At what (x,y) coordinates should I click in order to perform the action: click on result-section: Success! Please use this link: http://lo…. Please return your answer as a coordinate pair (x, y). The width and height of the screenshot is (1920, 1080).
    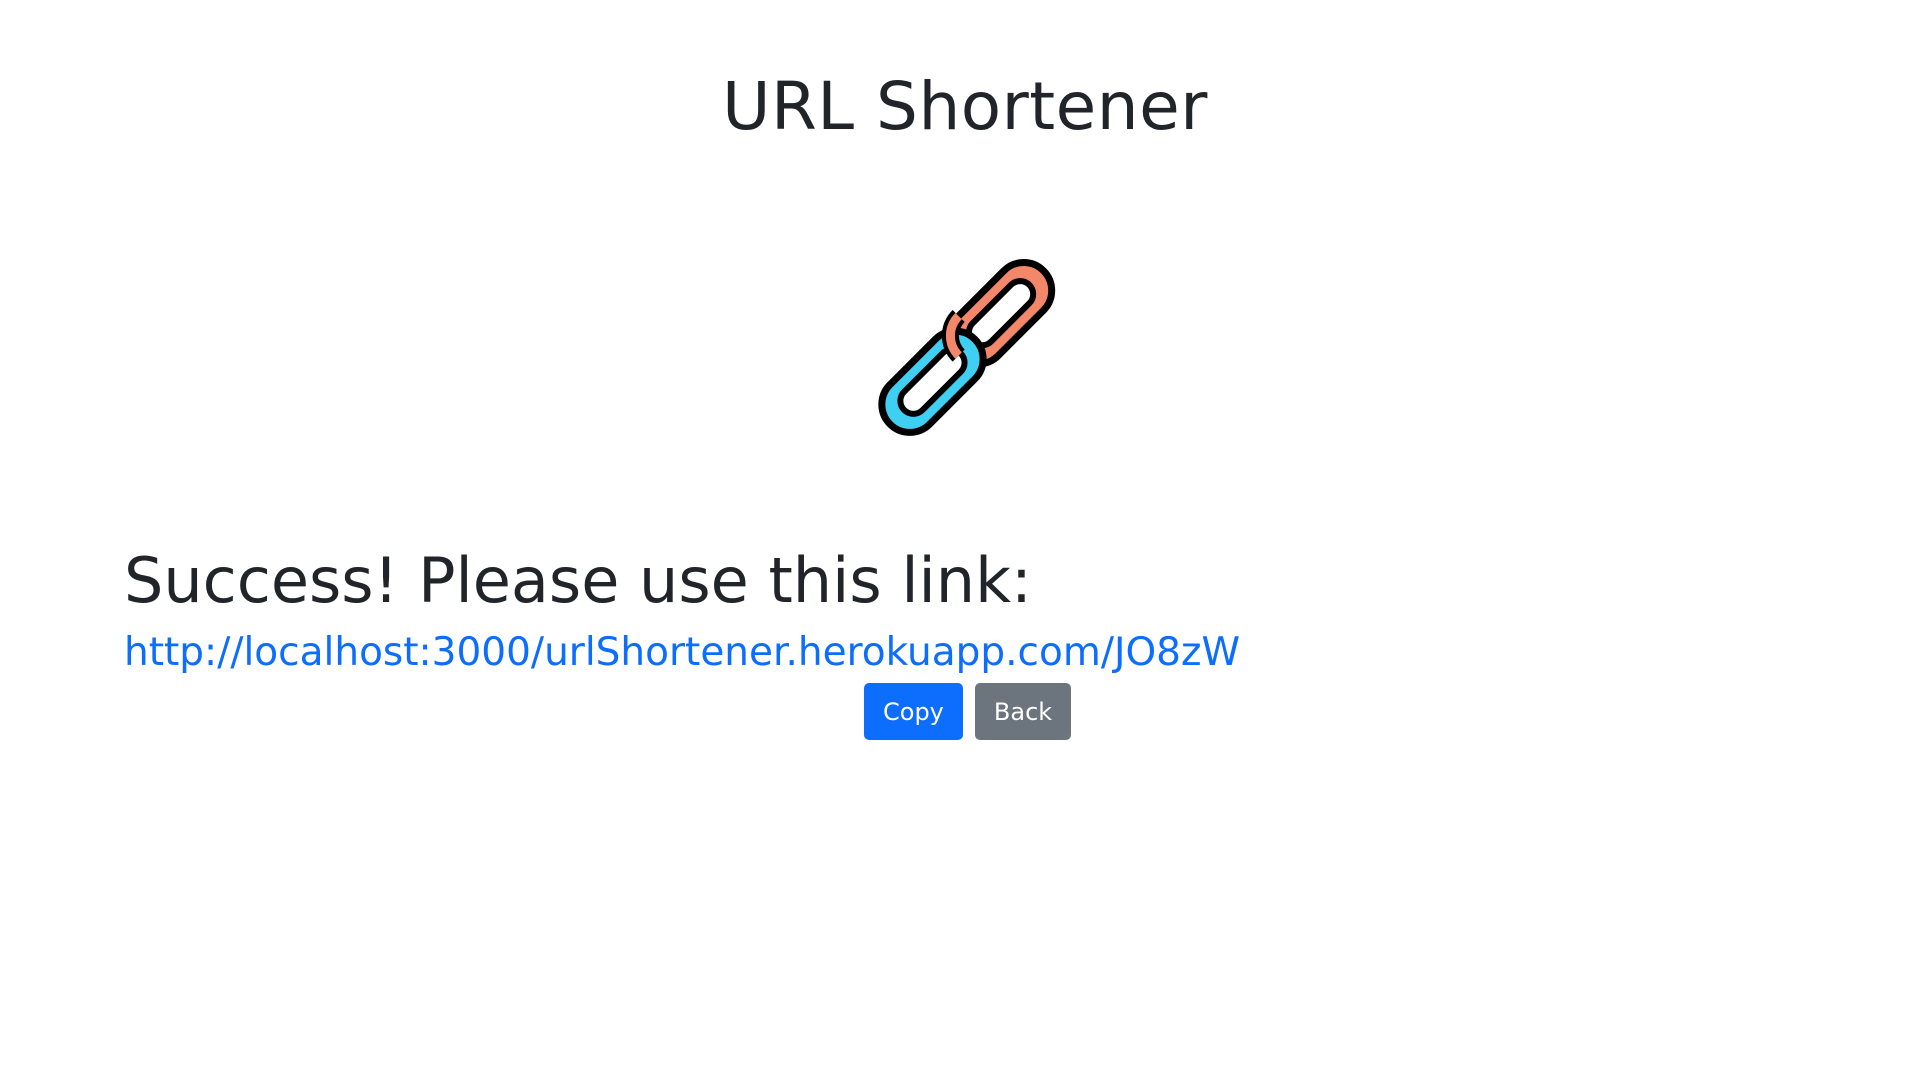
    Looking at the image, I should click on (974, 610).